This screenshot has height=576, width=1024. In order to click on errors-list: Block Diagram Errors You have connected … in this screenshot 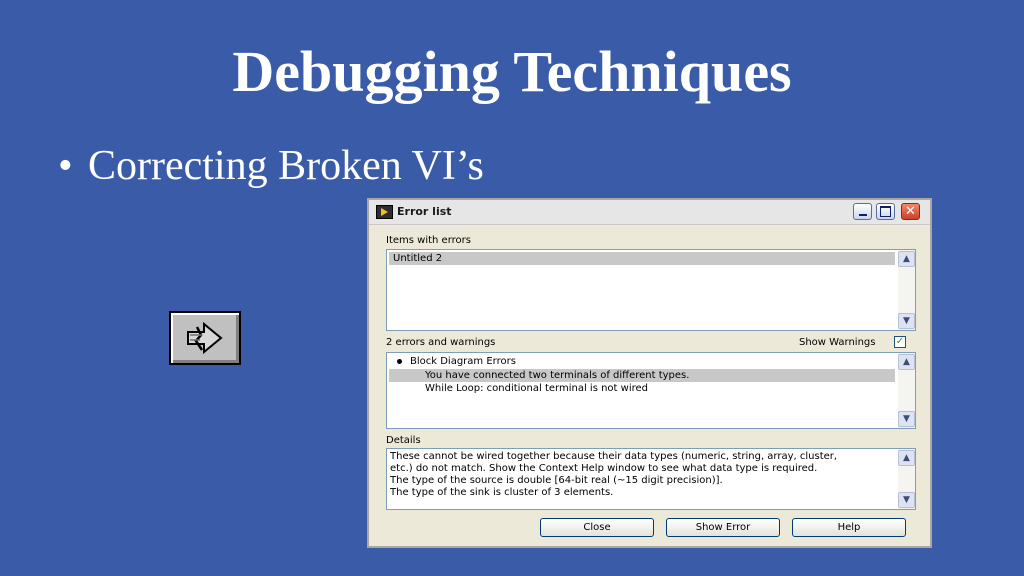, I will do `click(651, 390)`.